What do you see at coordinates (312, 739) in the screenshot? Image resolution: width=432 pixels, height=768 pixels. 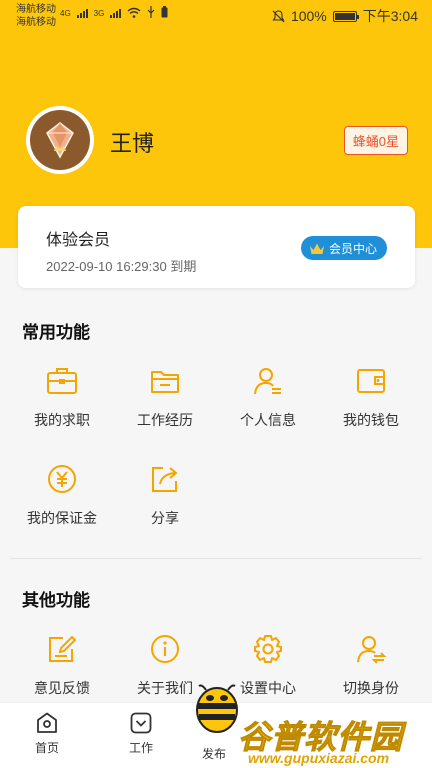 I see `watermark: 谷普软件园 www.gupuxiazai.com` at bounding box center [312, 739].